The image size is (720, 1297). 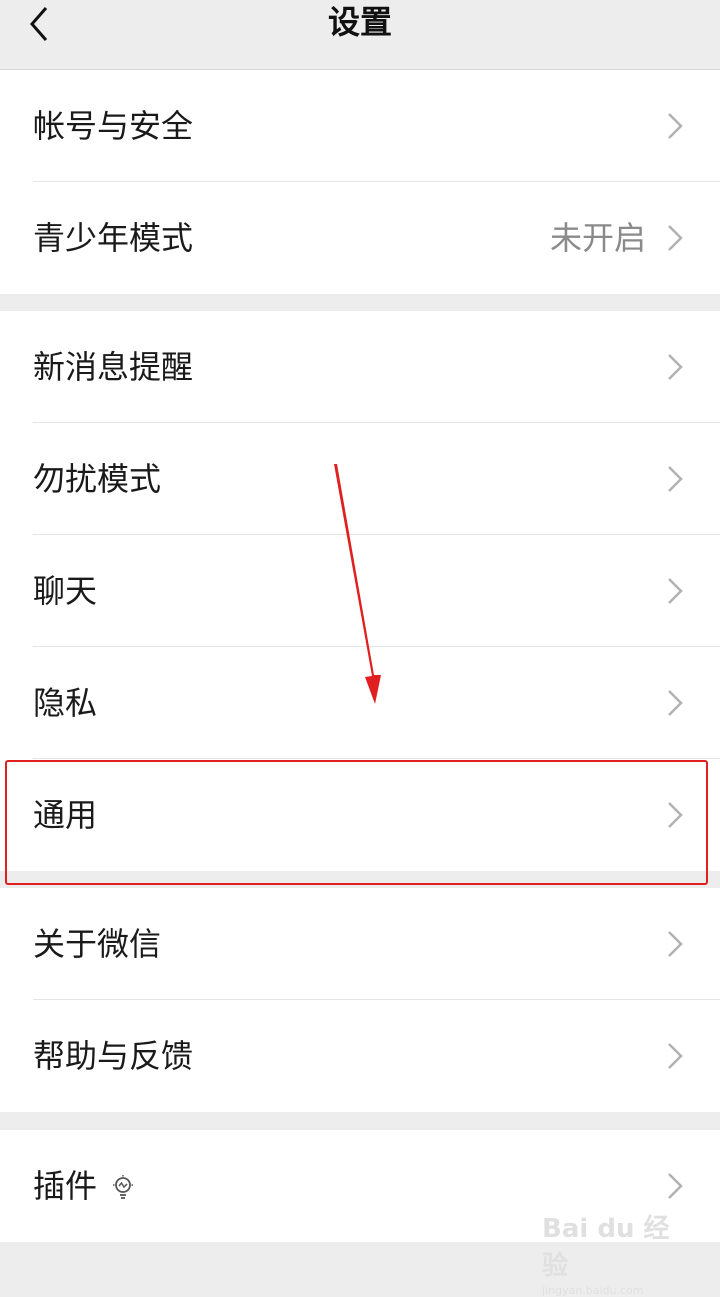 What do you see at coordinates (65, 815) in the screenshot?
I see `settings-item-label: 通用` at bounding box center [65, 815].